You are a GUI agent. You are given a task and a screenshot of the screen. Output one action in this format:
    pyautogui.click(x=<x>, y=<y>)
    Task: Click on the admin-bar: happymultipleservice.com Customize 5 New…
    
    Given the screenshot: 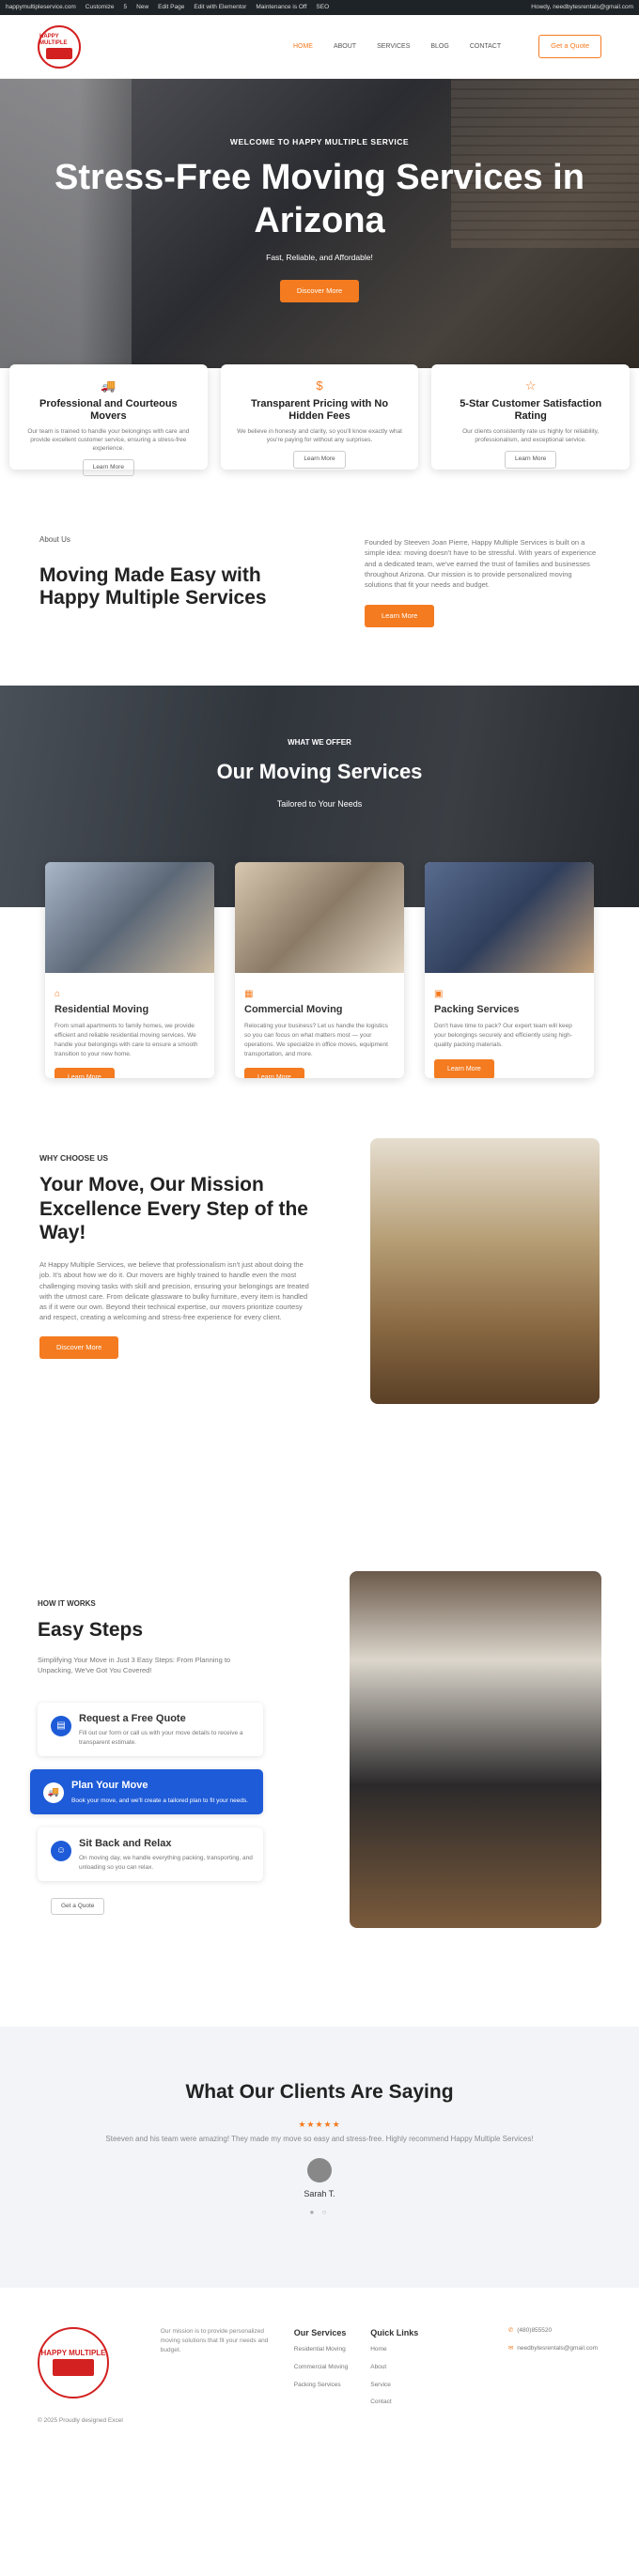 What is the action you would take?
    pyautogui.click(x=319, y=7)
    